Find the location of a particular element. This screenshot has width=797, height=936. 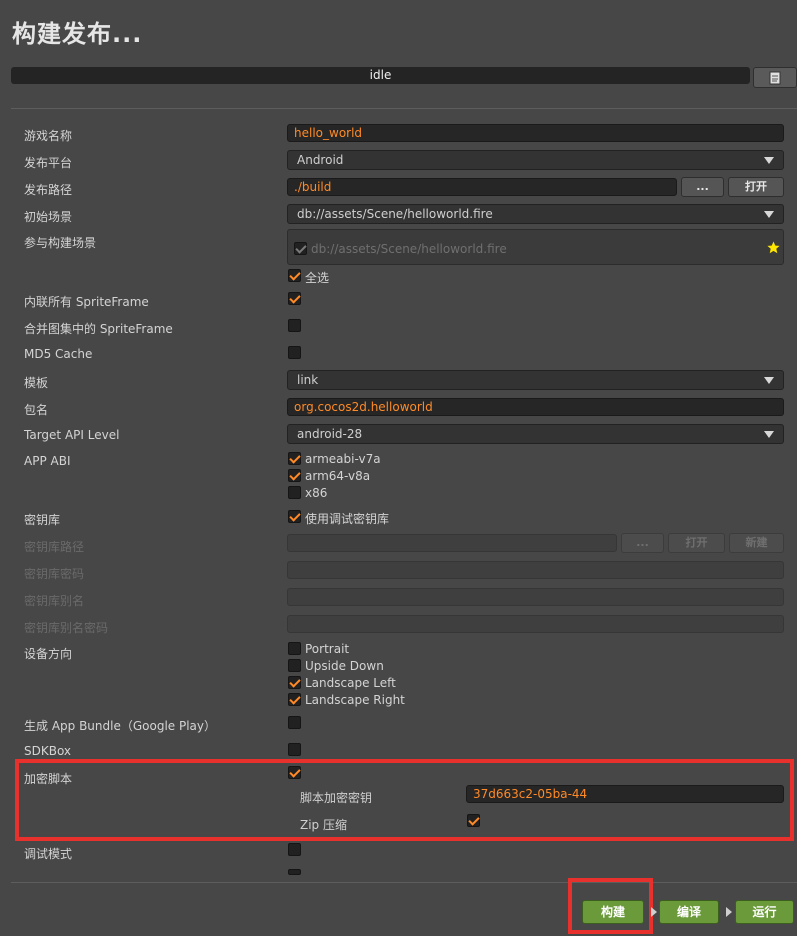

partial-checkbox is located at coordinates (294, 872).